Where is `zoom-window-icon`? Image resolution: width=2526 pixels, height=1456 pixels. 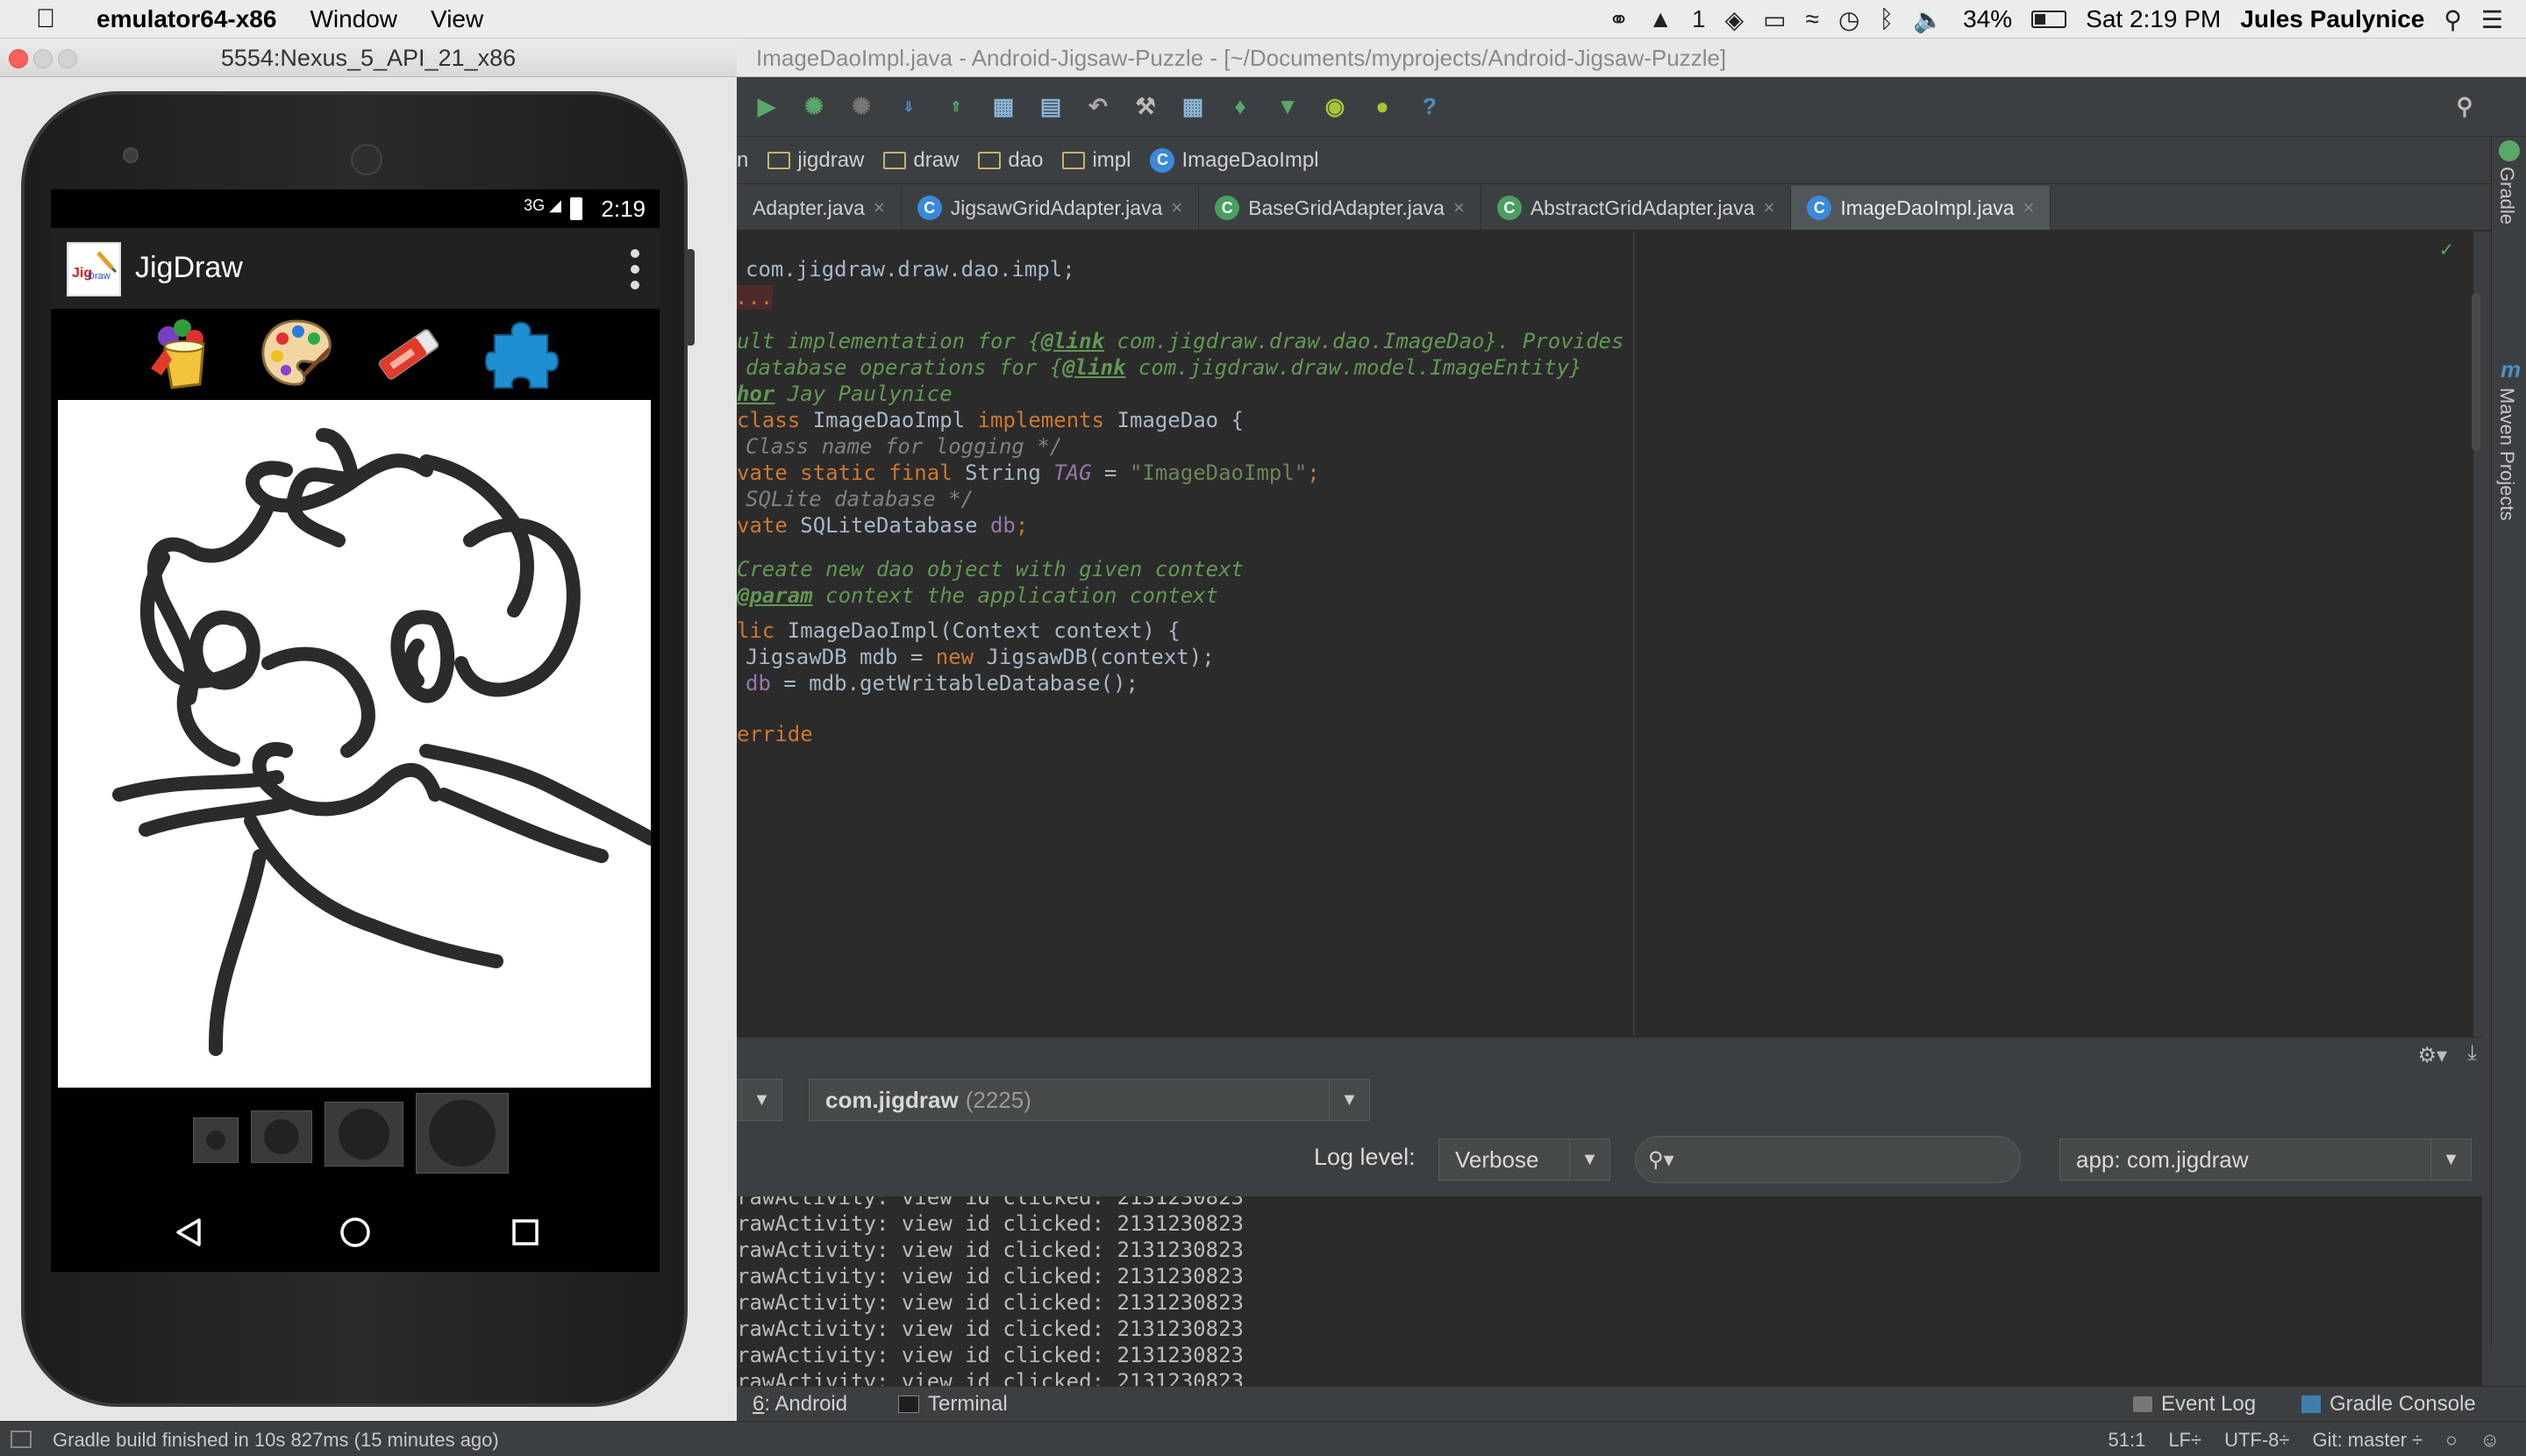
zoom-window-icon is located at coordinates (67, 58).